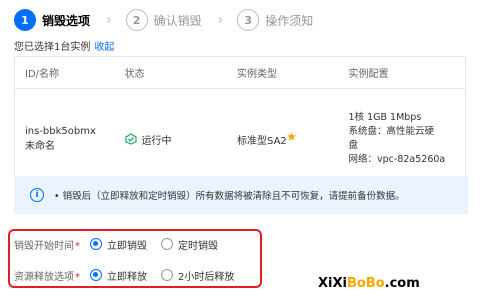 The width and height of the screenshot is (480, 300). I want to click on step-2: 2 确认销毁, so click(163, 20).